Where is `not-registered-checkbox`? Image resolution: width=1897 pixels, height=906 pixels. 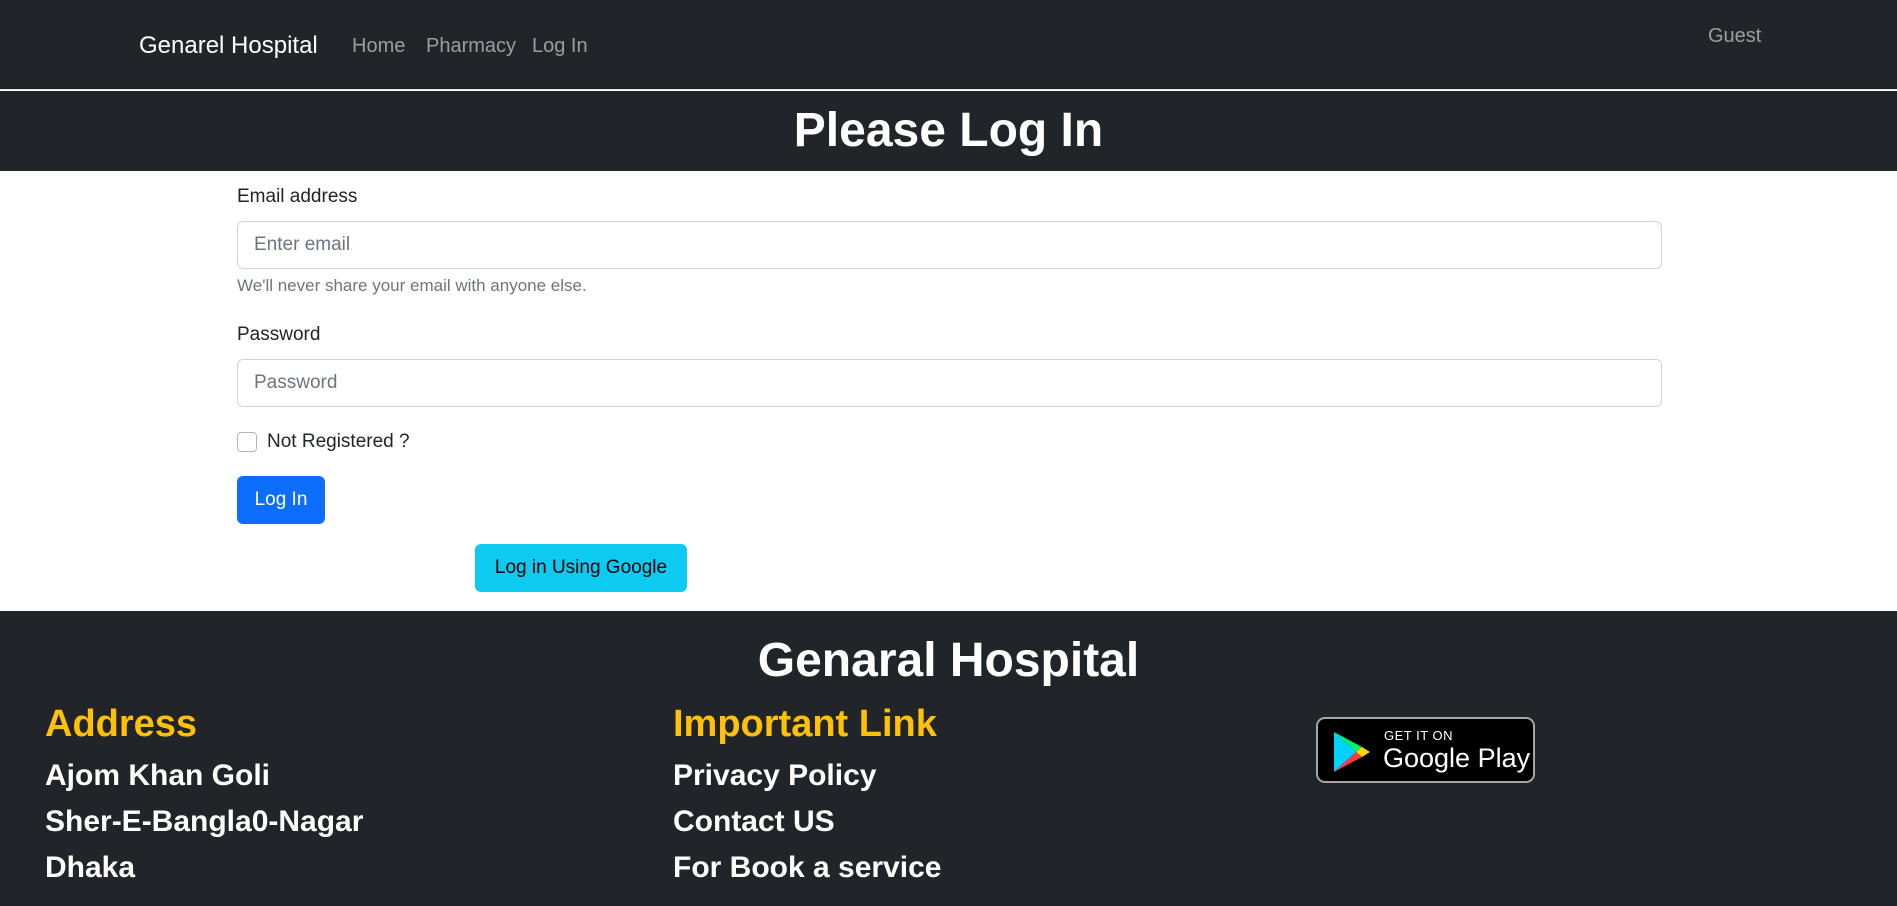 not-registered-checkbox is located at coordinates (247, 442).